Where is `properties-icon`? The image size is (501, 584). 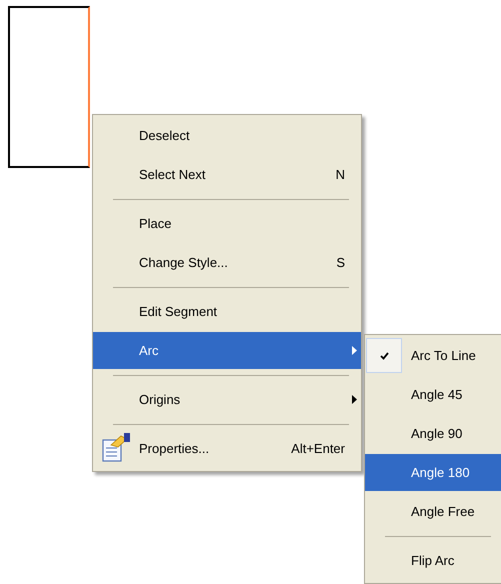 properties-icon is located at coordinates (116, 448).